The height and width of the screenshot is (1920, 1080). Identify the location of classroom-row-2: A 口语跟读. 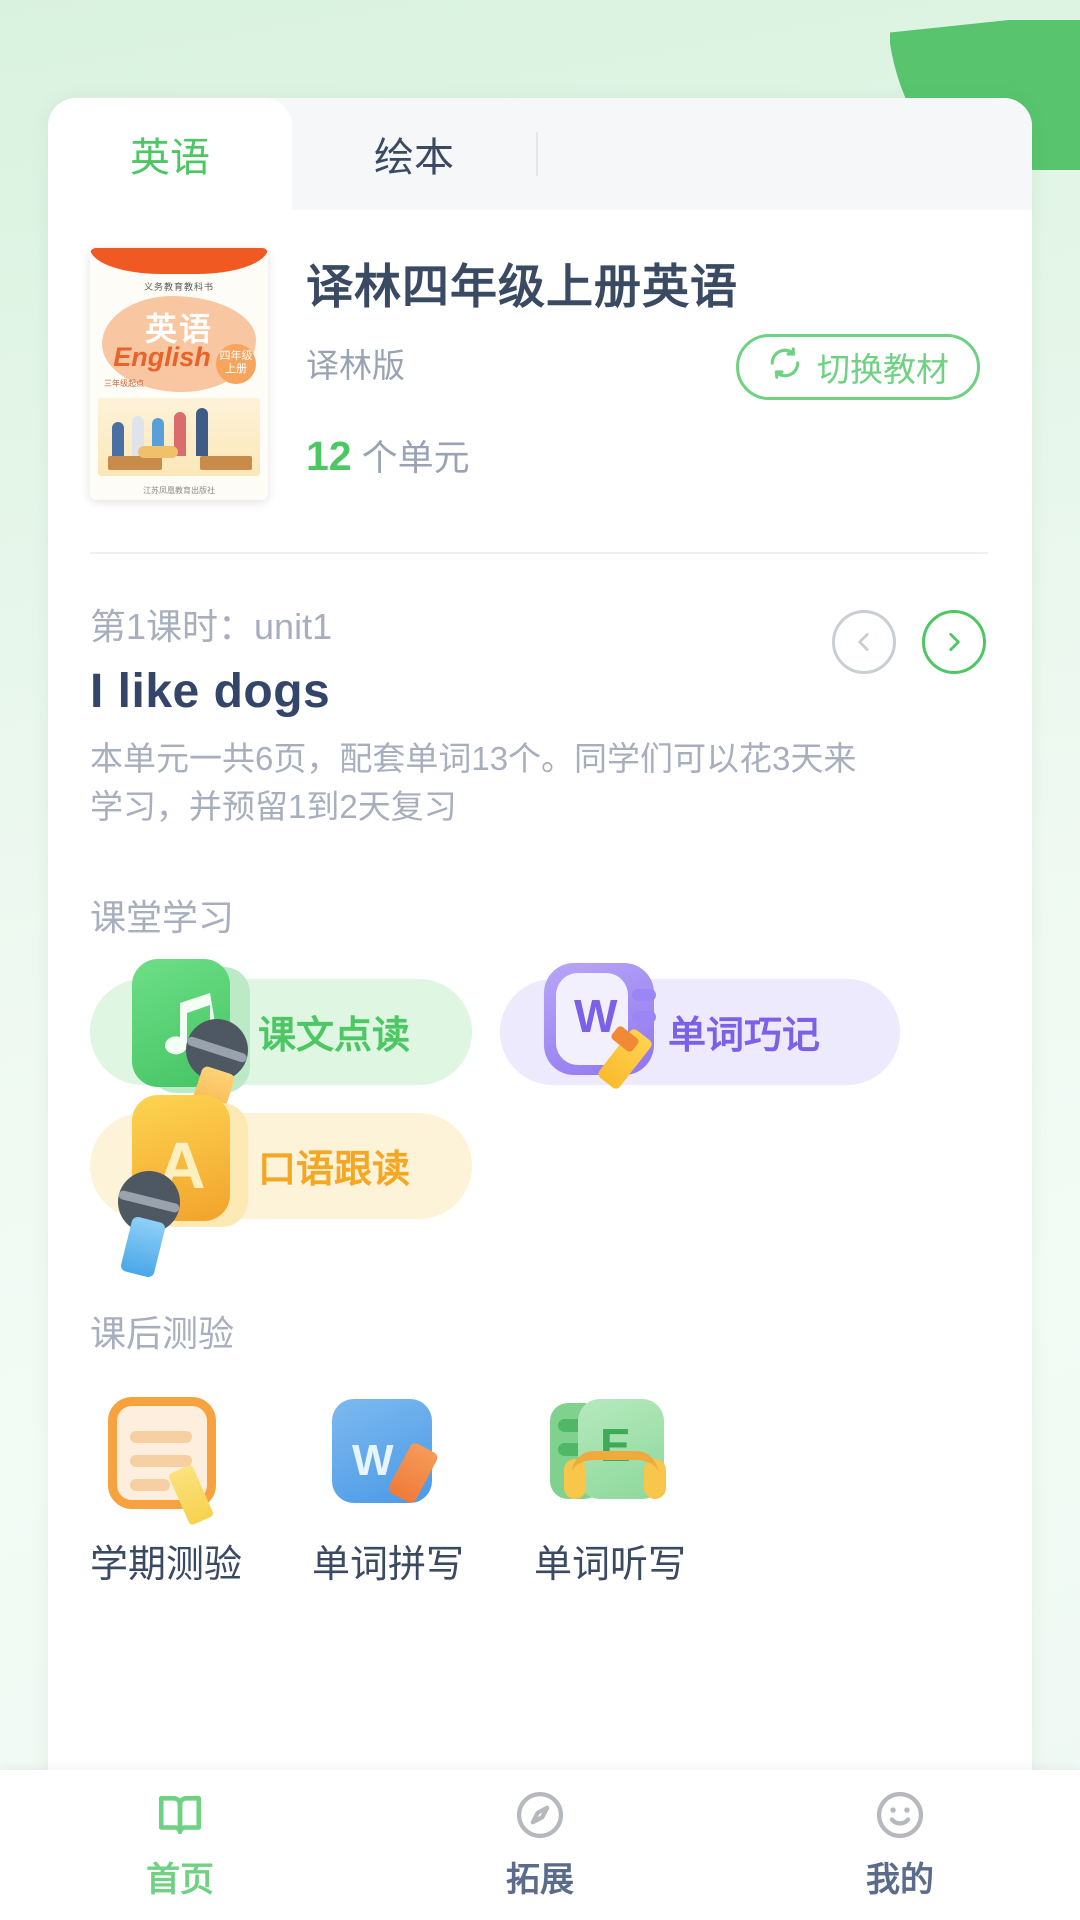
(540, 1186).